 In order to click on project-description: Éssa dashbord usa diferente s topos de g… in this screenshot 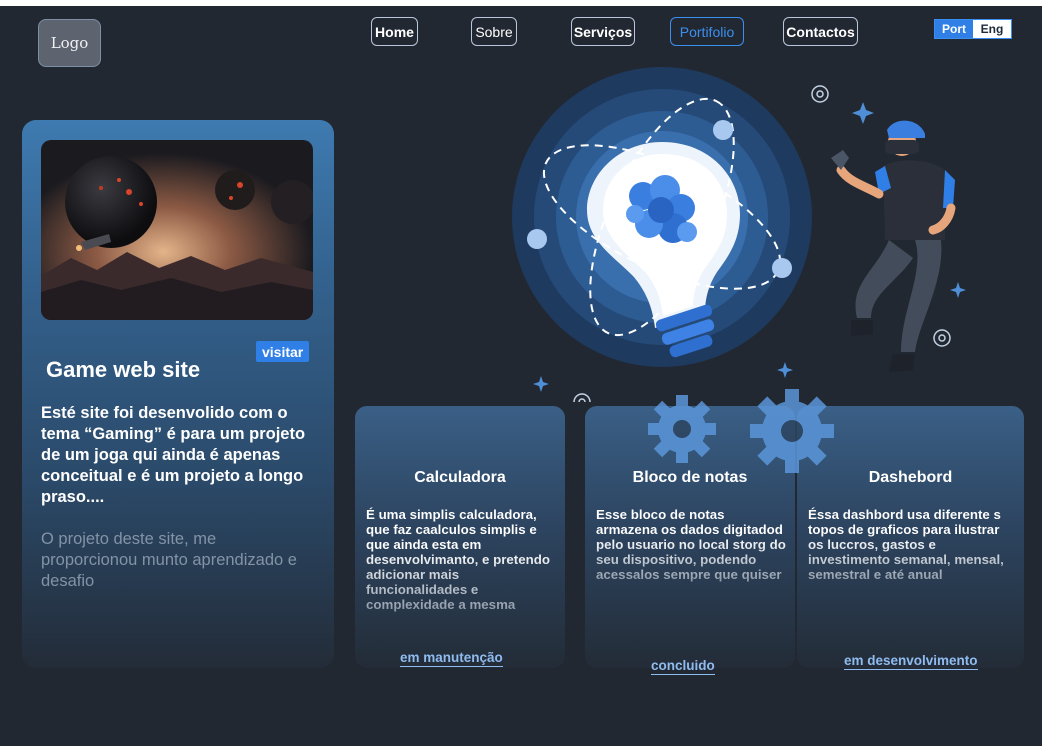, I will do `click(908, 544)`.